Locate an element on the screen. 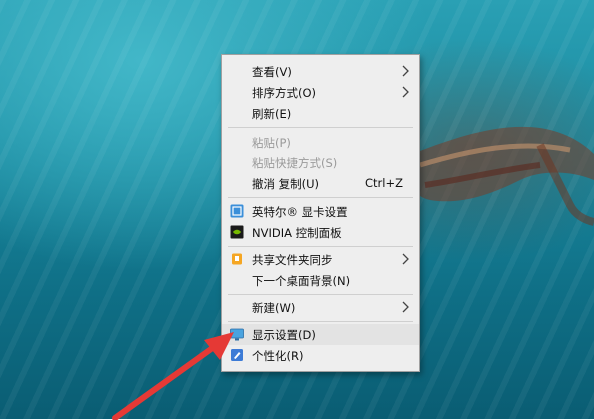  menu-item-nvidia-control-panel: NVIDIA 控制面板 is located at coordinates (320, 232).